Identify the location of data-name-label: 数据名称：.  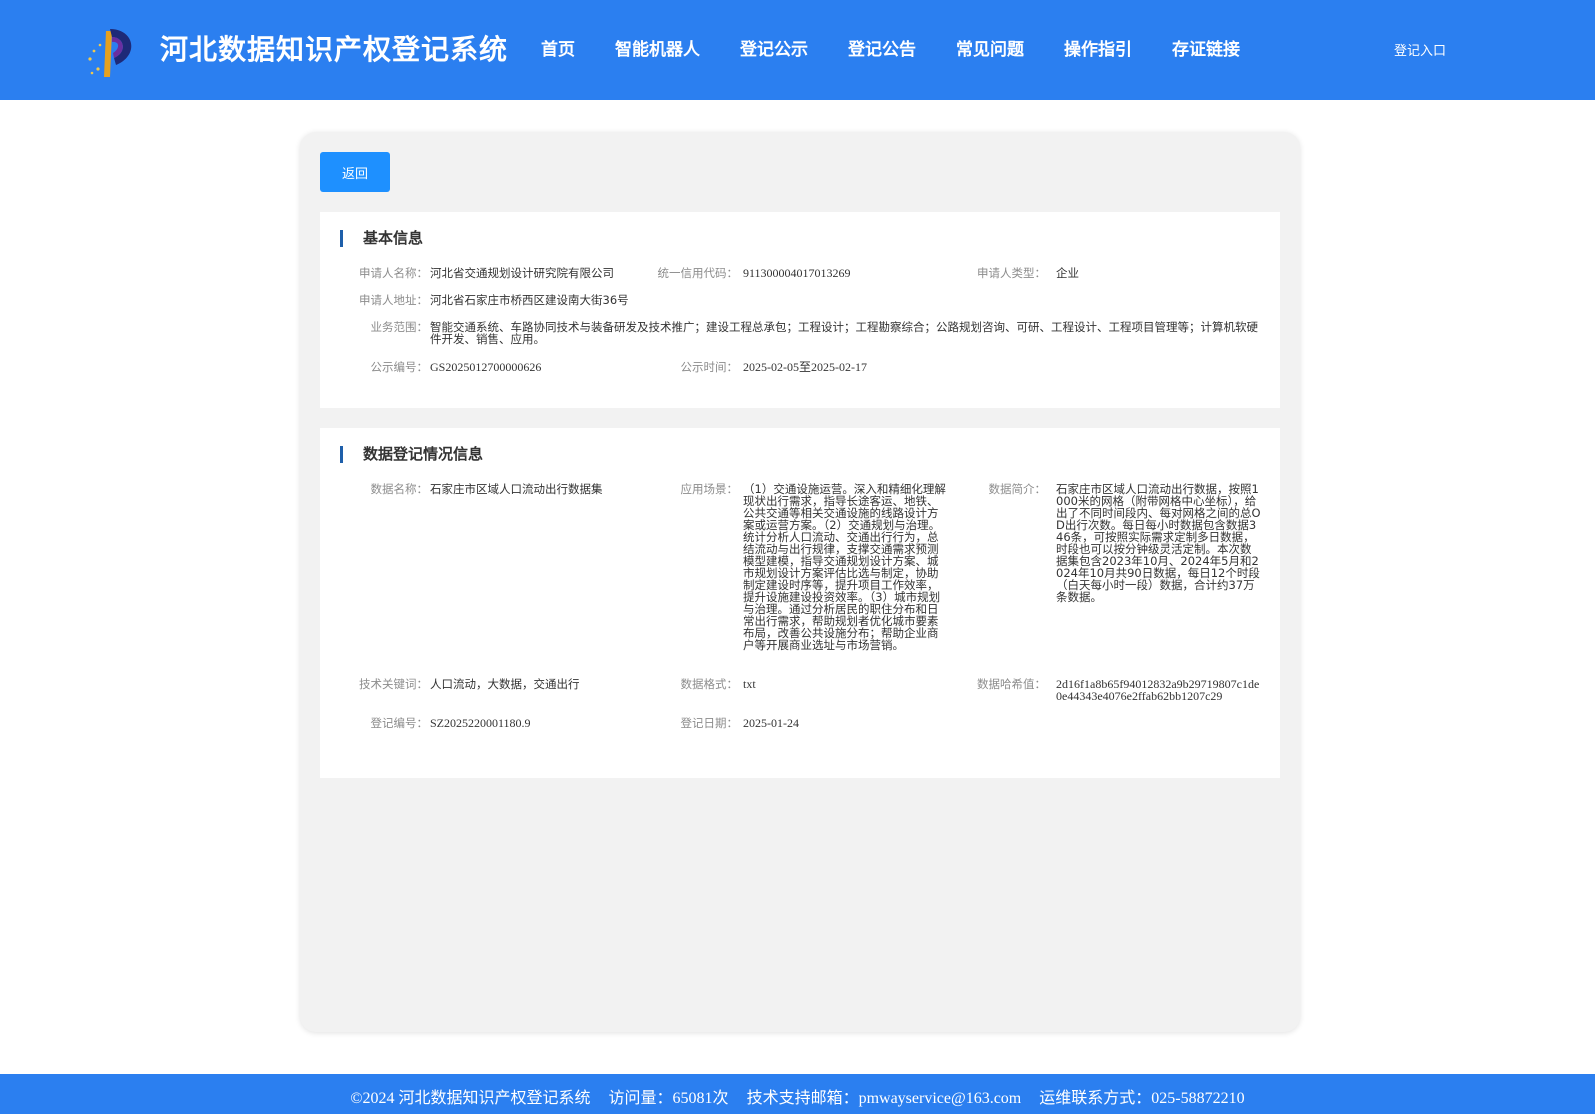
(399, 489).